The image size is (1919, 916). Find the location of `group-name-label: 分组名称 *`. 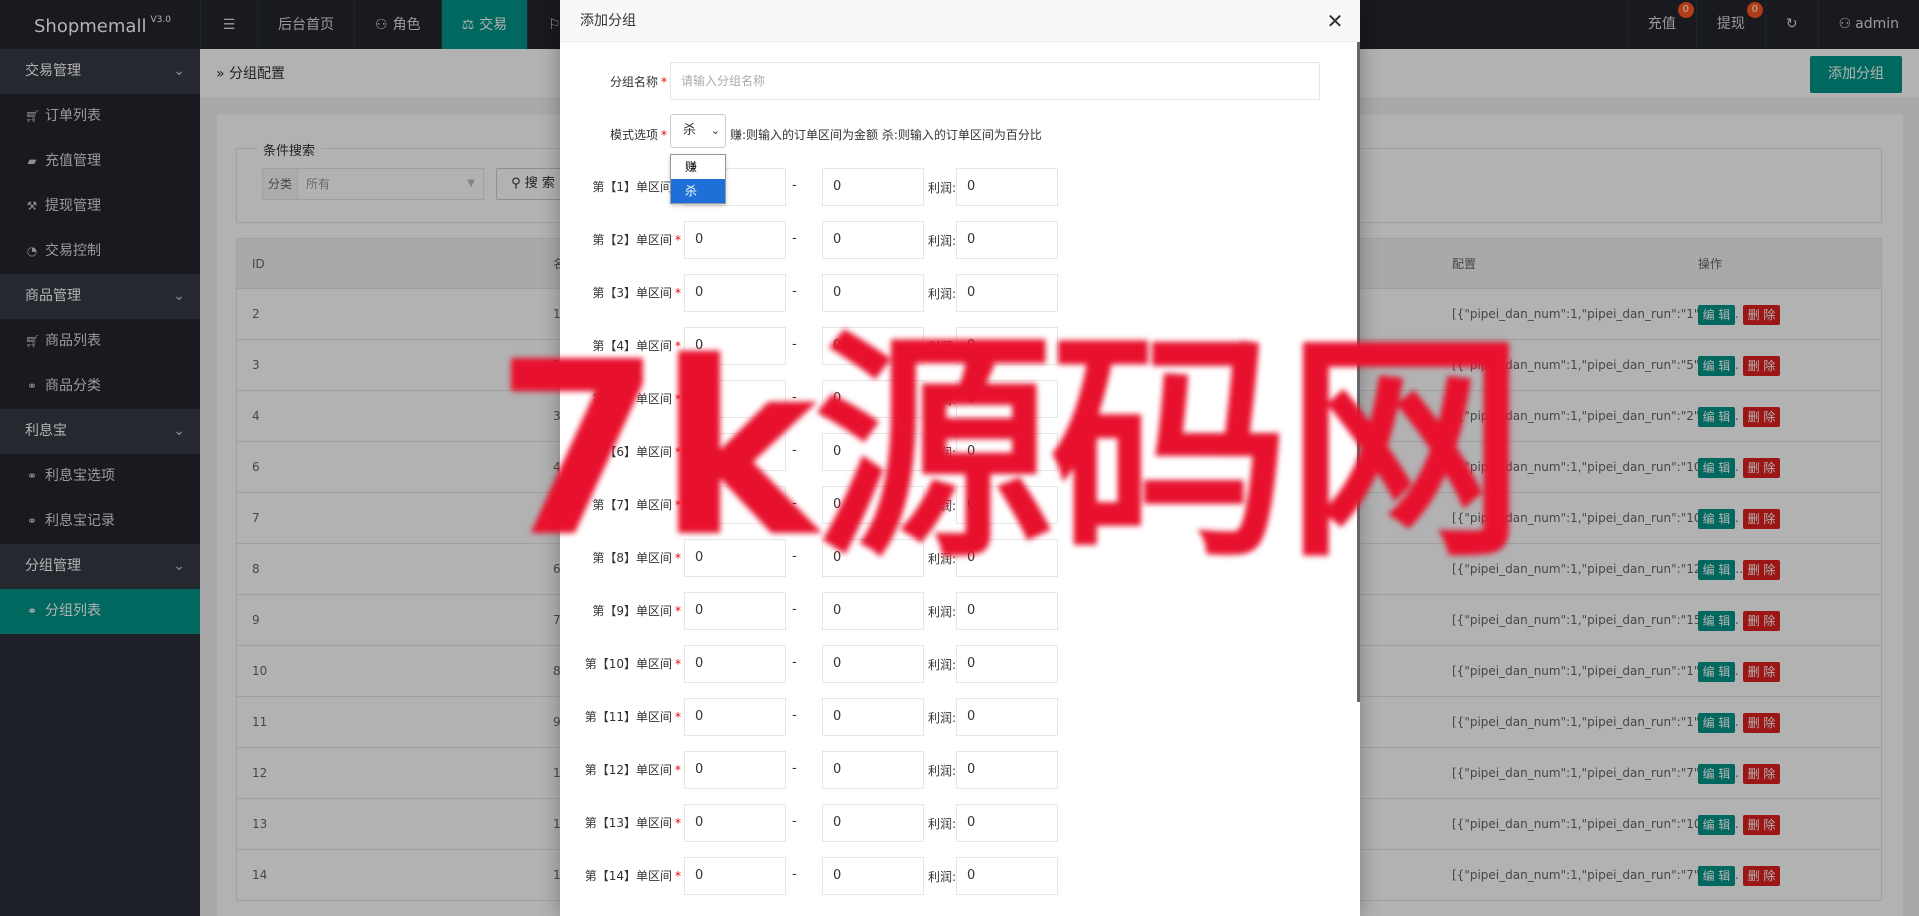

group-name-label: 分组名称 * is located at coordinates (627, 81).